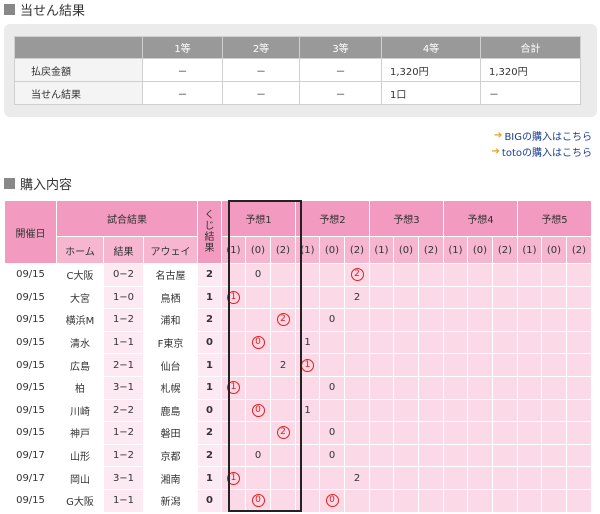 This screenshot has width=600, height=514. What do you see at coordinates (80, 250) in the screenshot?
I see `header-home: ホーム` at bounding box center [80, 250].